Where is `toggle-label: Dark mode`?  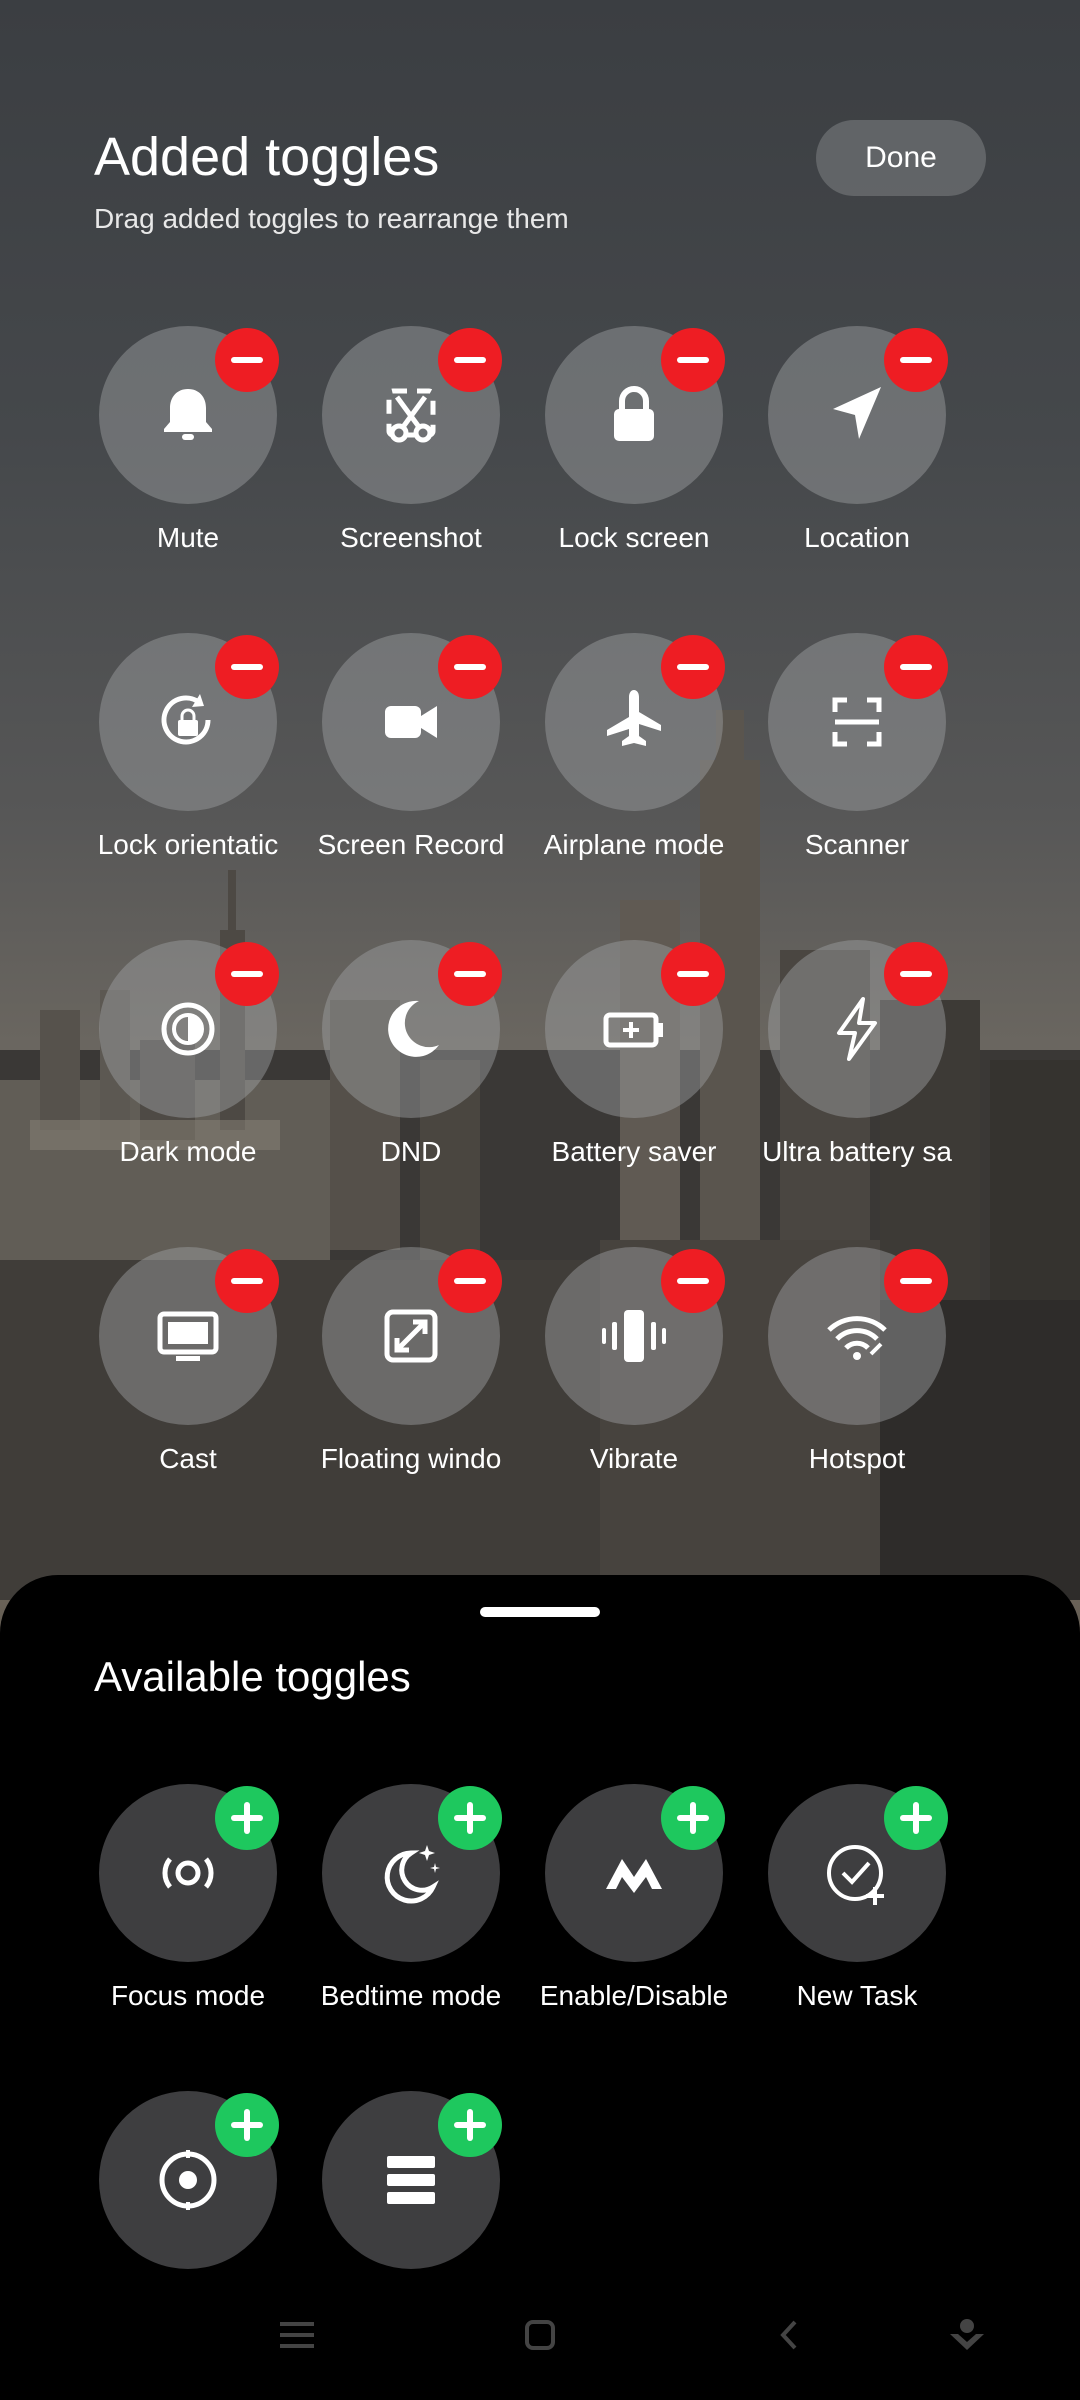 toggle-label: Dark mode is located at coordinates (188, 1151).